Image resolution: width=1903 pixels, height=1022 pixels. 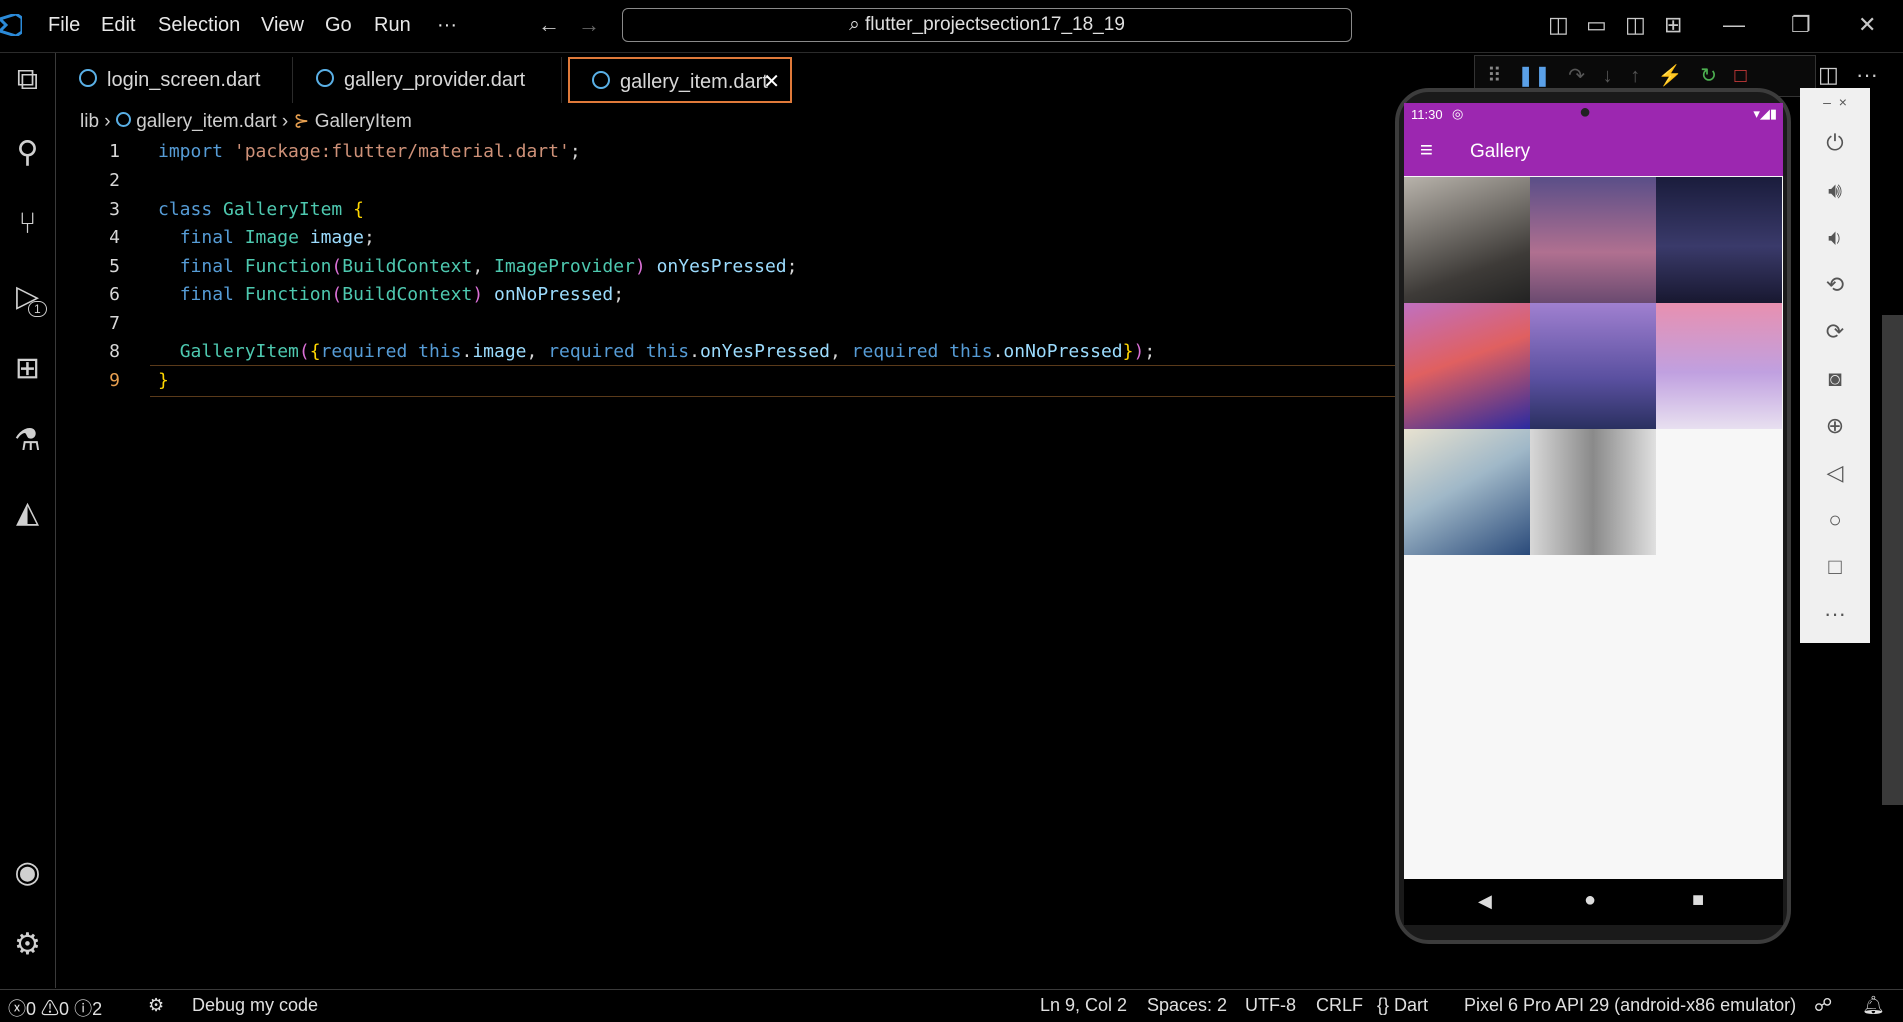 I want to click on drag-handle-icon: ⠿, so click(x=1494, y=76).